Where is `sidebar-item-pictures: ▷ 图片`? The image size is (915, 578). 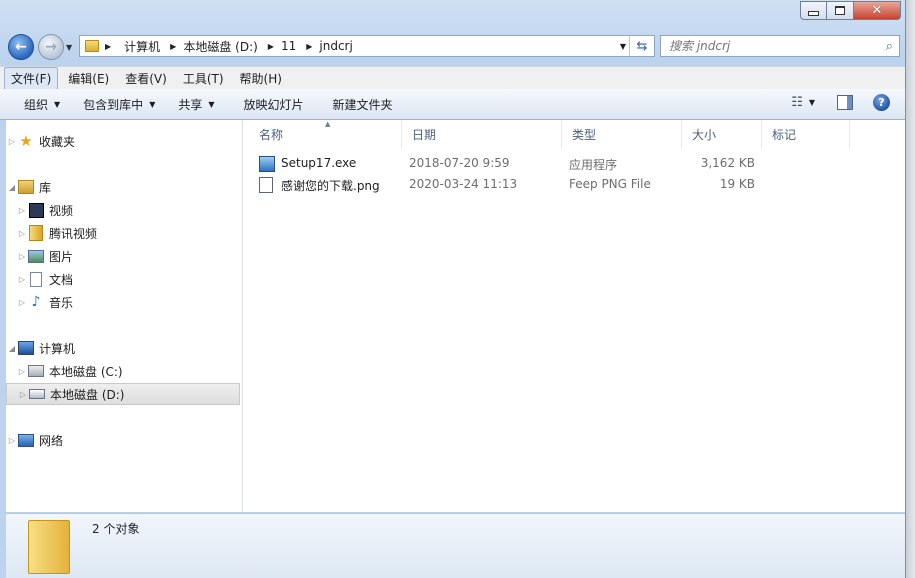
sidebar-item-pictures: ▷ 图片 is located at coordinates (128, 256).